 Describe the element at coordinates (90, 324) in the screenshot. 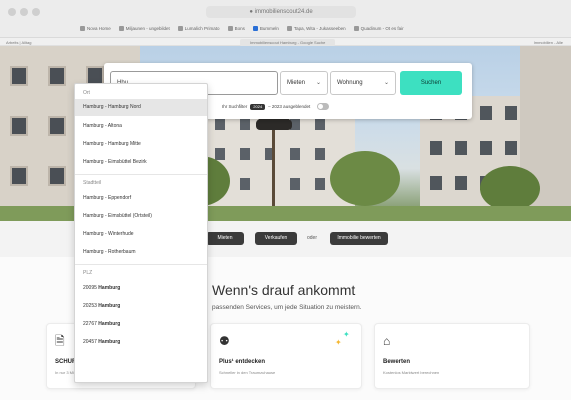

I see `plz-code: 22767` at that location.